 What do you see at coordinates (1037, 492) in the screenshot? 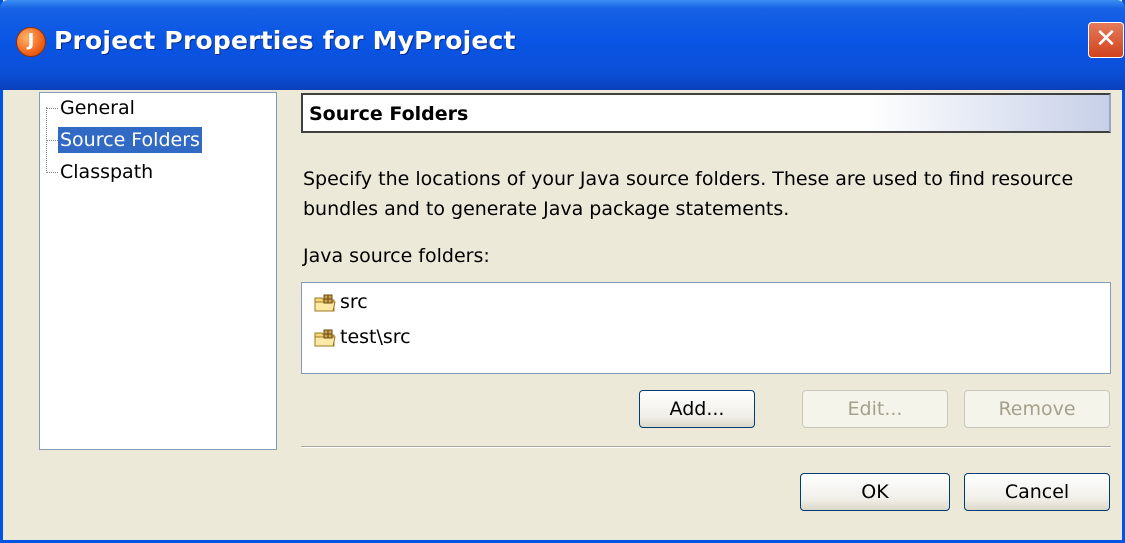
I see `cancel-button: Cancel` at bounding box center [1037, 492].